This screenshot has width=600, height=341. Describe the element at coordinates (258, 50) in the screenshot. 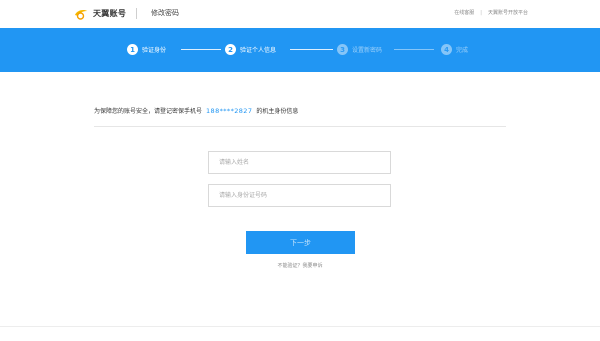

I see `step-label: 验证个人信息` at that location.